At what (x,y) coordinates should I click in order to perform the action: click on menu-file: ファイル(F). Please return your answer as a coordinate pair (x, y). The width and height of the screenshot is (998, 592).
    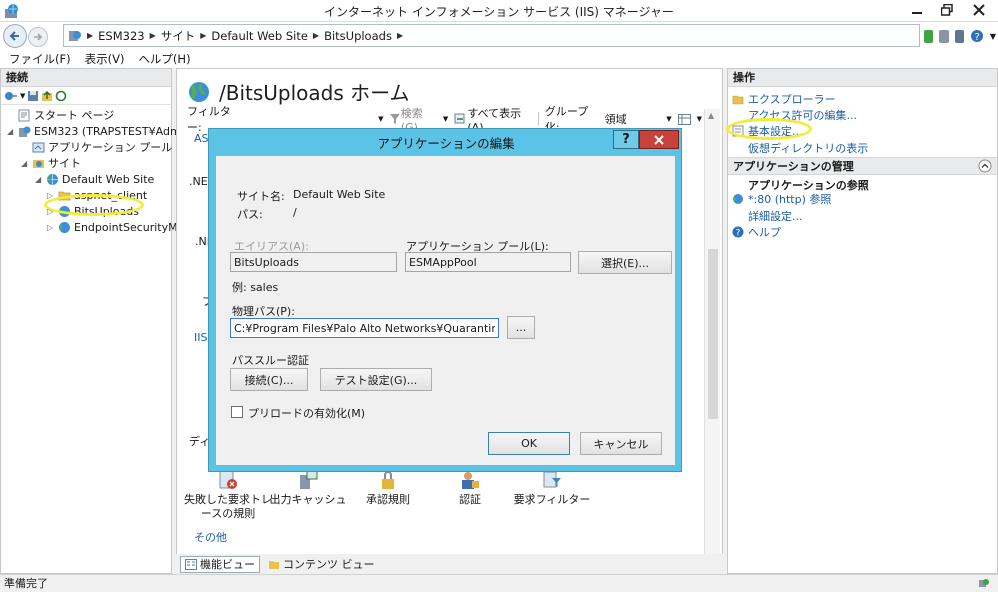
    Looking at the image, I should click on (40, 59).